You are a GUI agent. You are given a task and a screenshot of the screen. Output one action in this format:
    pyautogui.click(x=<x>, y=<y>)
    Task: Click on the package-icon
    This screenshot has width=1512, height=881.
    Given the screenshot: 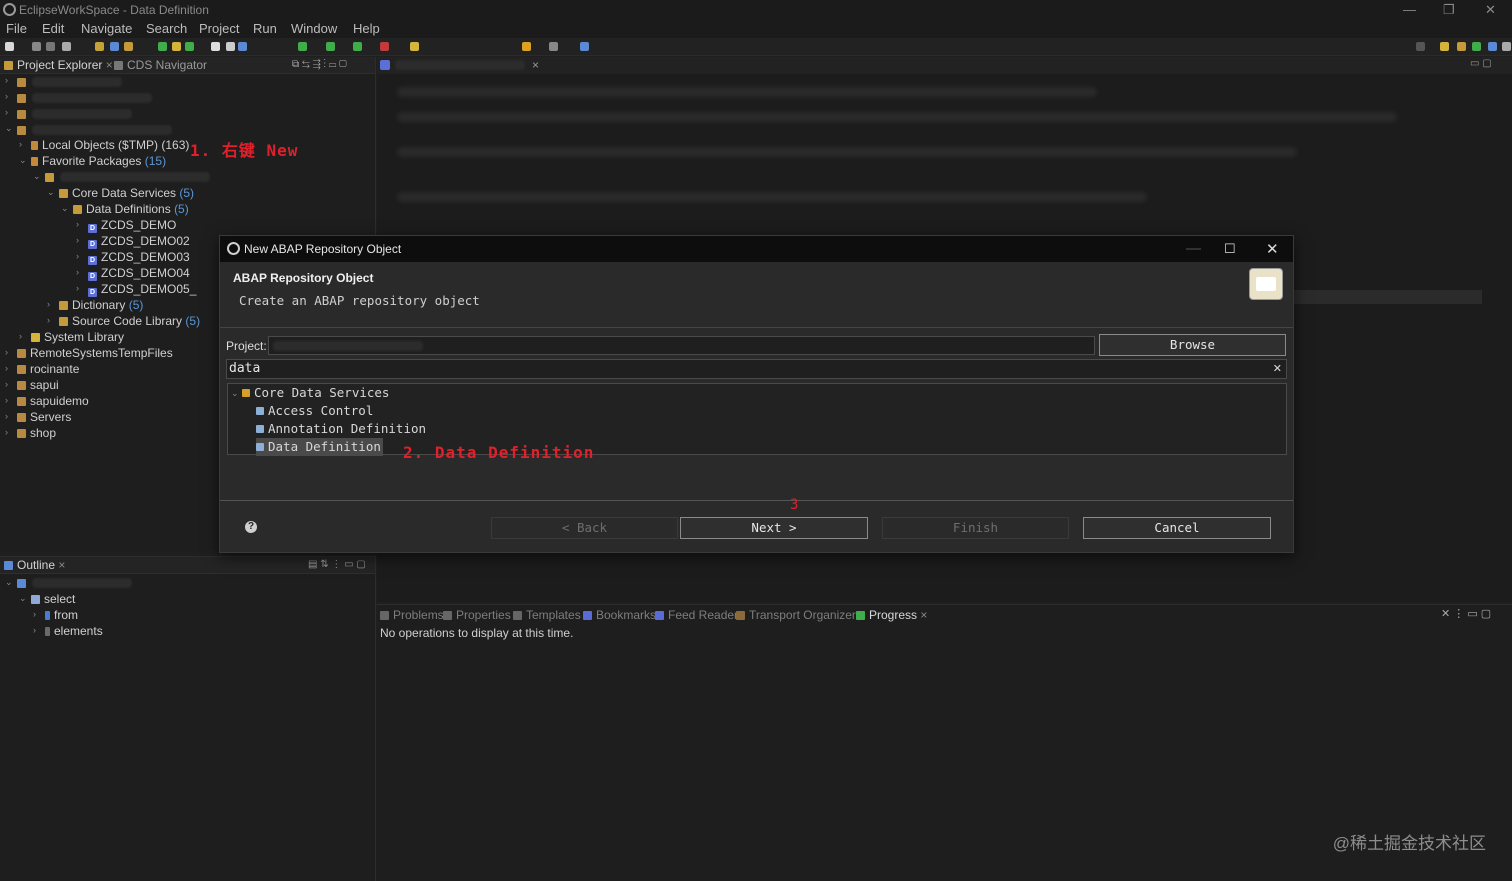 What is the action you would take?
    pyautogui.click(x=128, y=46)
    